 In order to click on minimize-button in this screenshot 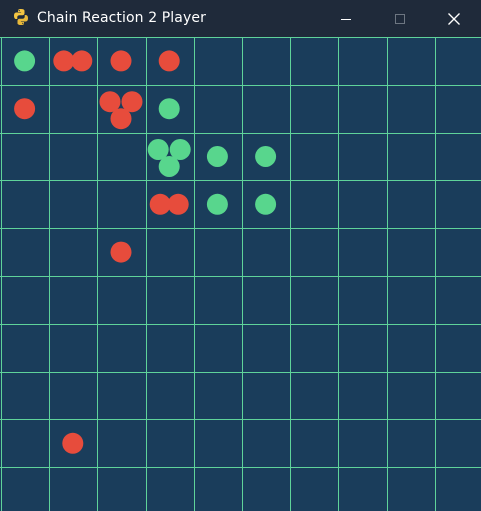, I will do `click(346, 18)`.